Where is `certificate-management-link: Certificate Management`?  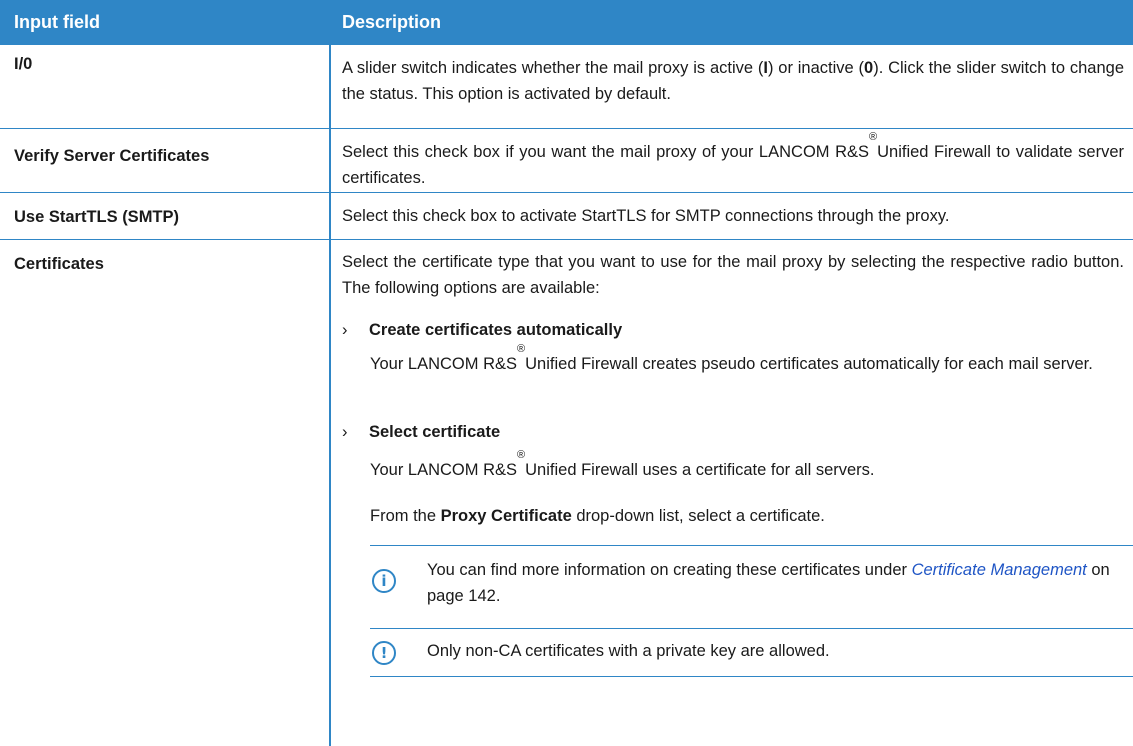 certificate-management-link: Certificate Management is located at coordinates (999, 570).